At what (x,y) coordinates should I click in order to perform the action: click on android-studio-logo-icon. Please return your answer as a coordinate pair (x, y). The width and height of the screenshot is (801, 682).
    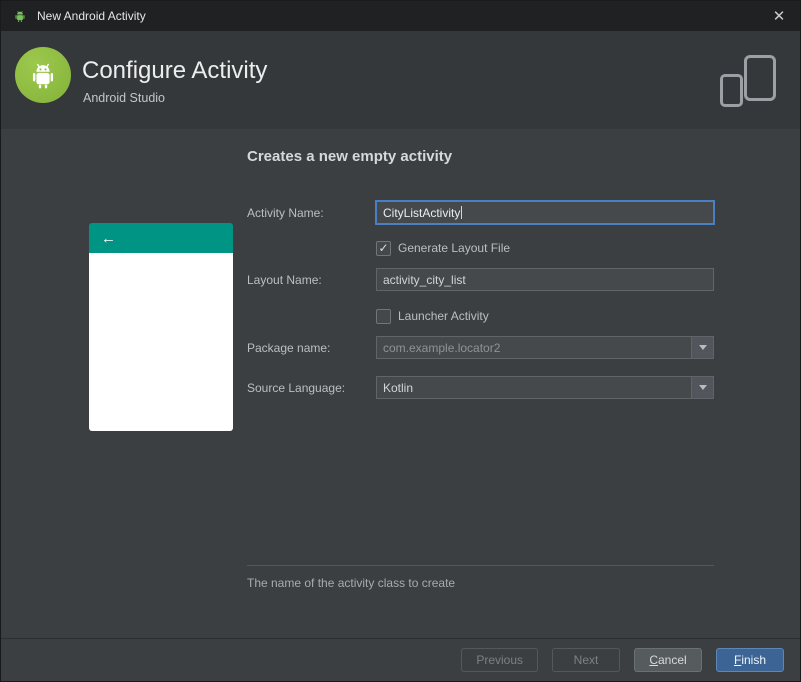
    Looking at the image, I should click on (43, 75).